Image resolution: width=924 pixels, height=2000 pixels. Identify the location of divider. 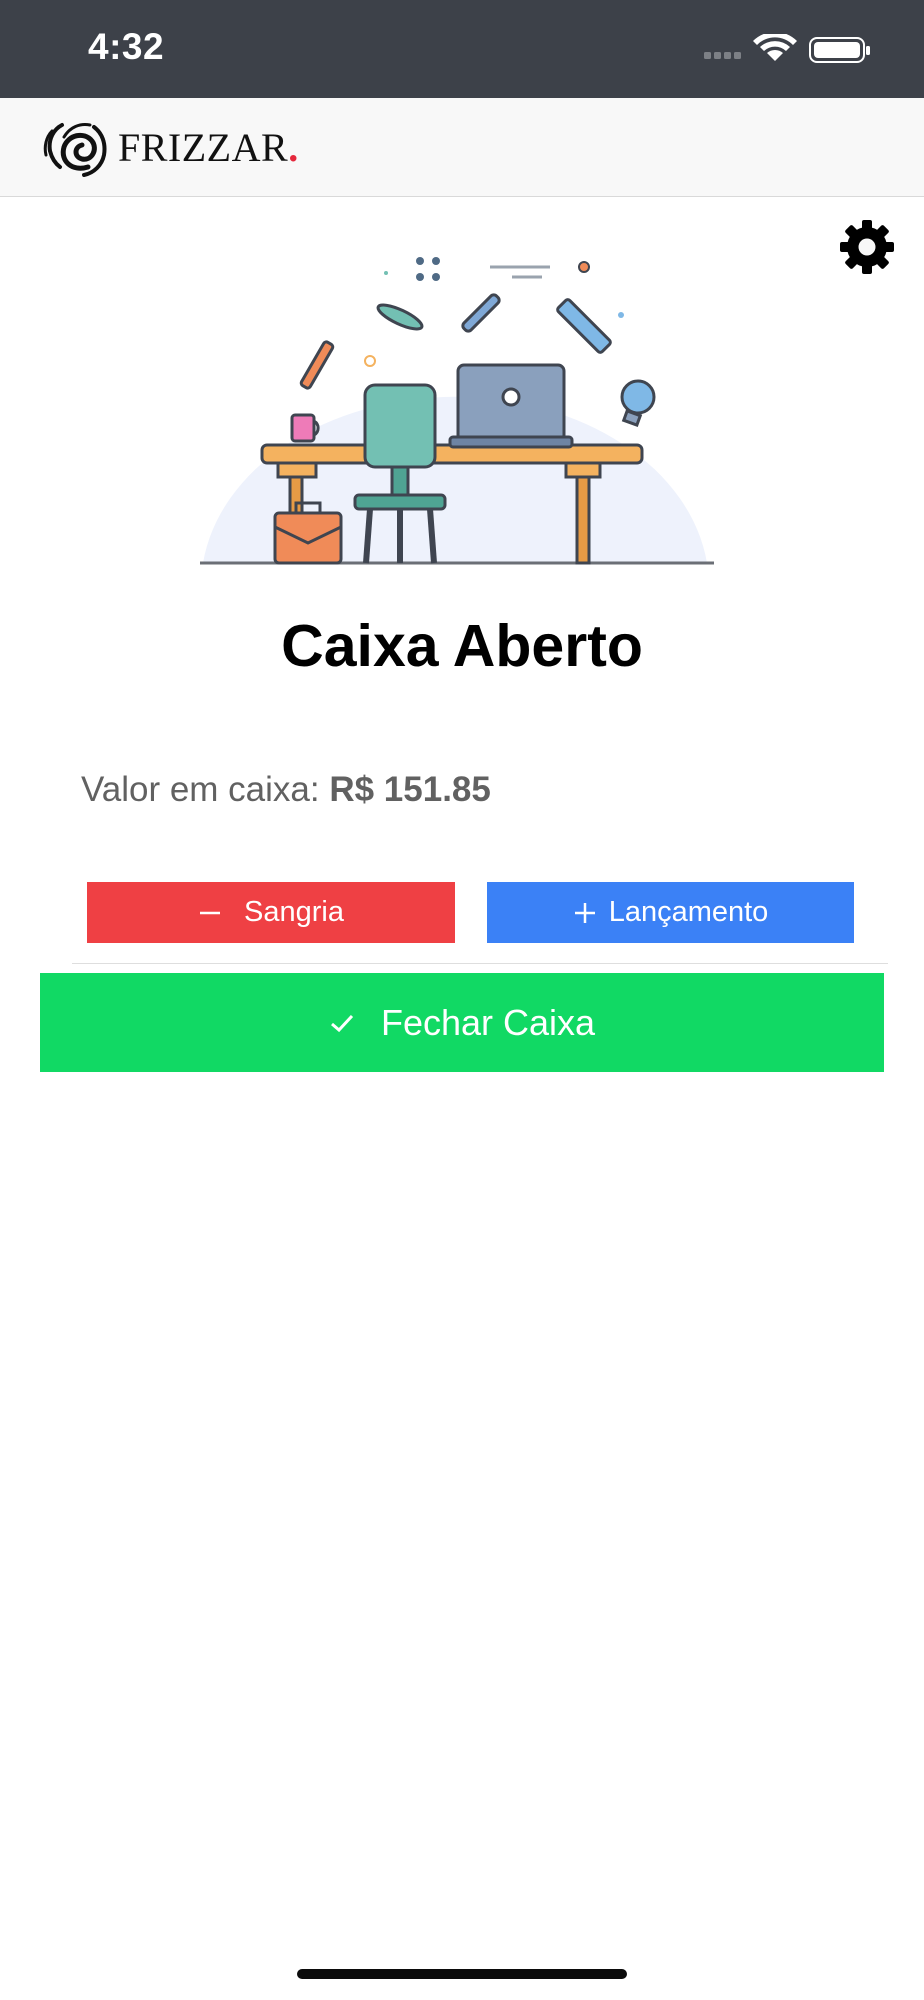
(480, 963).